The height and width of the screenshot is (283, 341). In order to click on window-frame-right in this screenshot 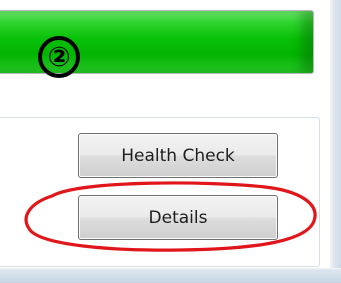, I will do `click(335, 141)`.